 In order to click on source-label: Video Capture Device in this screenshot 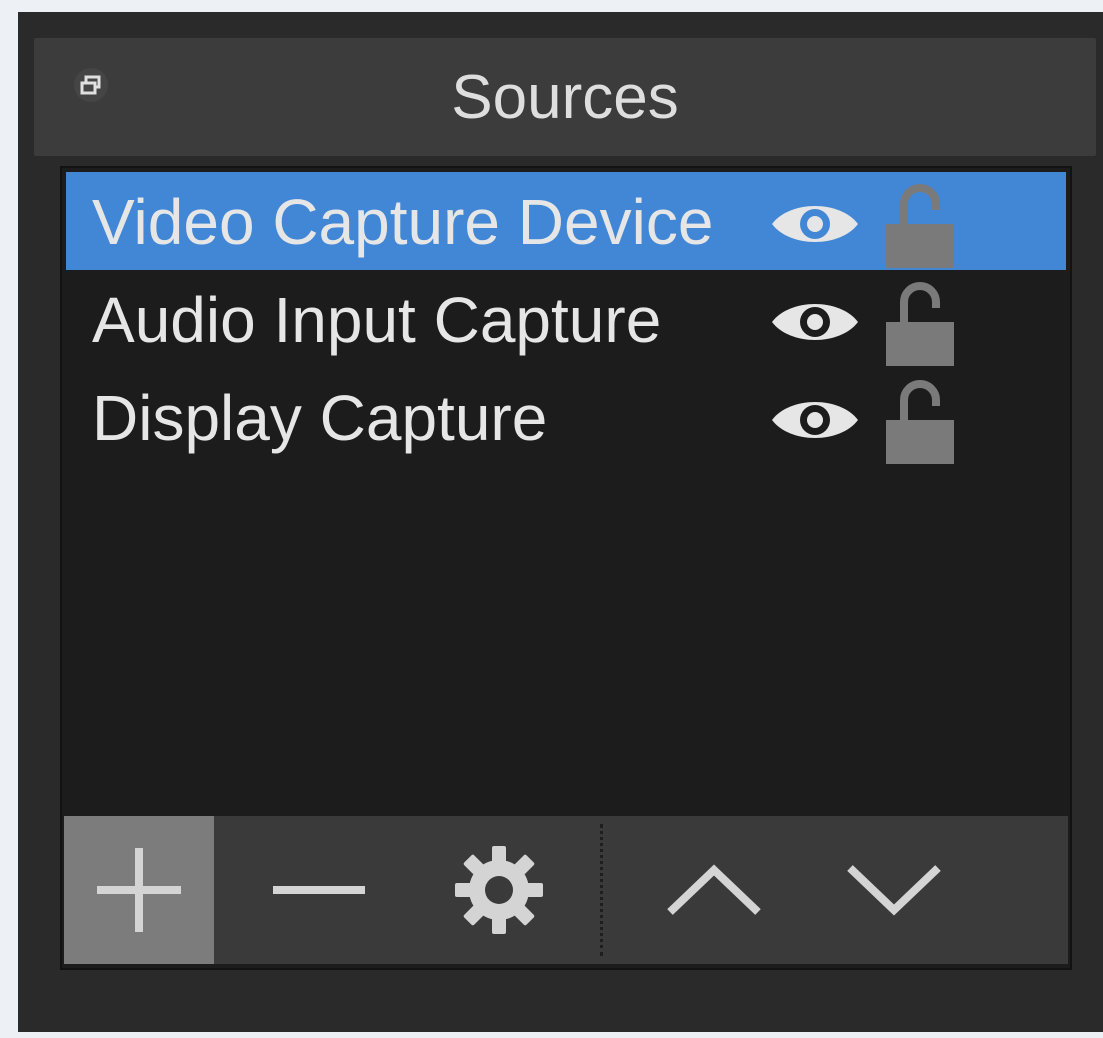, I will do `click(403, 222)`.